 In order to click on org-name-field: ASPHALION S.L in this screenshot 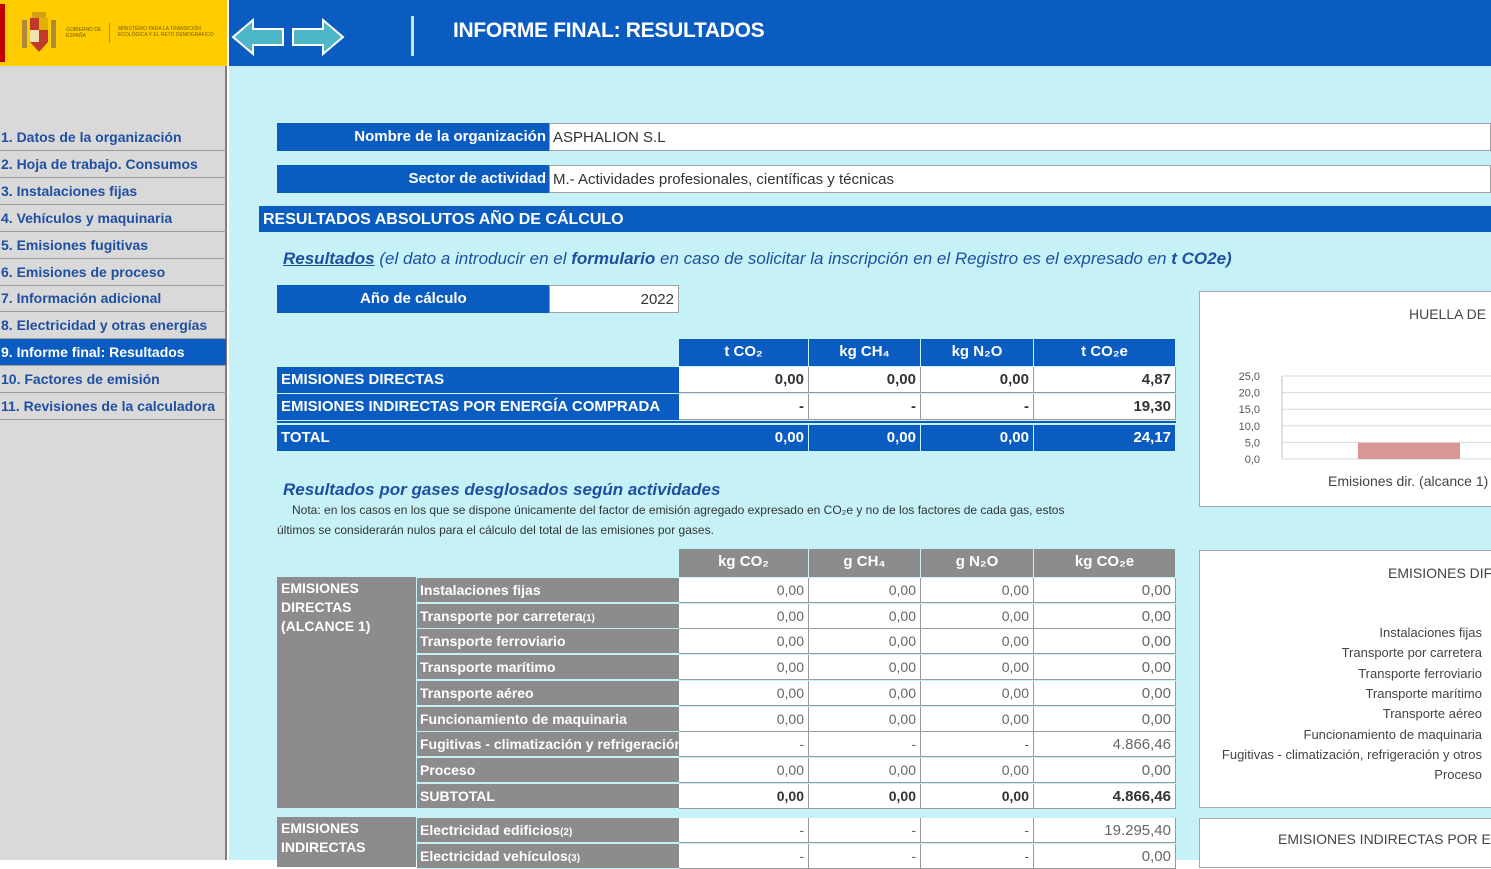, I will do `click(1020, 137)`.